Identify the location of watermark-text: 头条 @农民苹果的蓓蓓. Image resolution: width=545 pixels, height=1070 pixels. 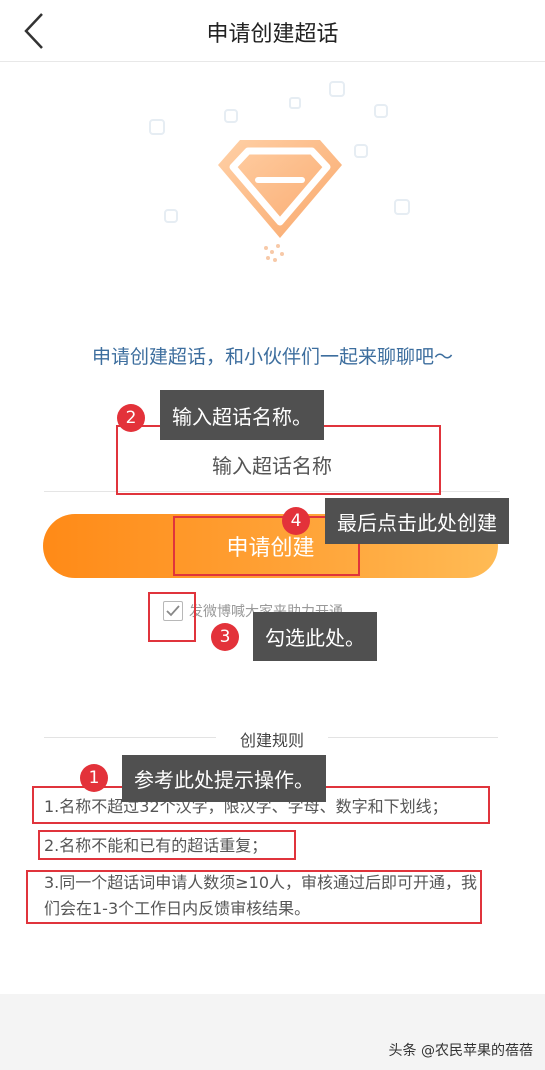
(460, 1051).